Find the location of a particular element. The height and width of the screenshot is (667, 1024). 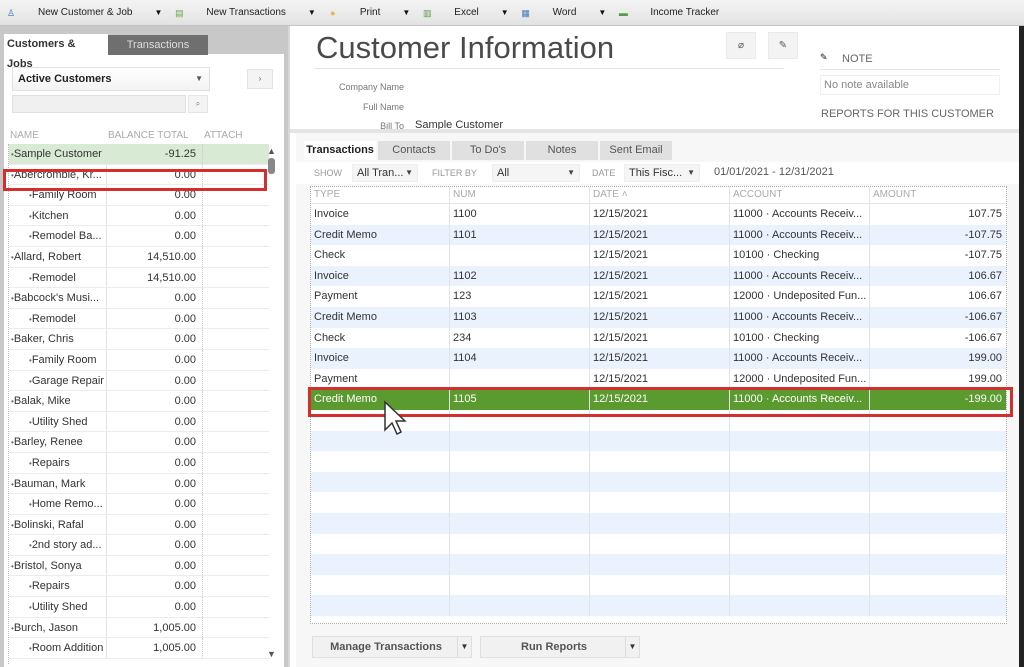

cell-num: 1104 is located at coordinates (520, 358).